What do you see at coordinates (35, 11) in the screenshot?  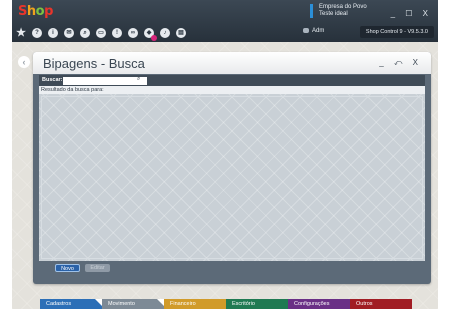 I see `shop-logo: Shop` at bounding box center [35, 11].